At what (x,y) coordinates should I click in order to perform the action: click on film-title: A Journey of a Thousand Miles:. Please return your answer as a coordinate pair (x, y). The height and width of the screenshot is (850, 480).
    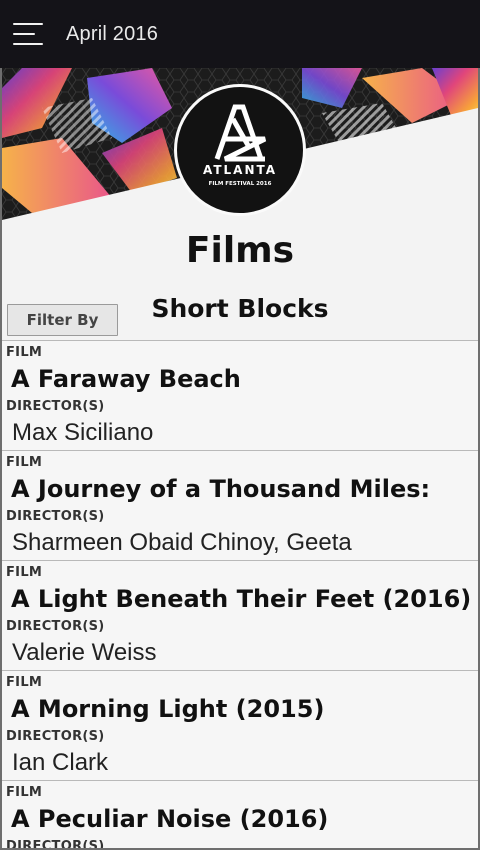
    Looking at the image, I should click on (221, 489).